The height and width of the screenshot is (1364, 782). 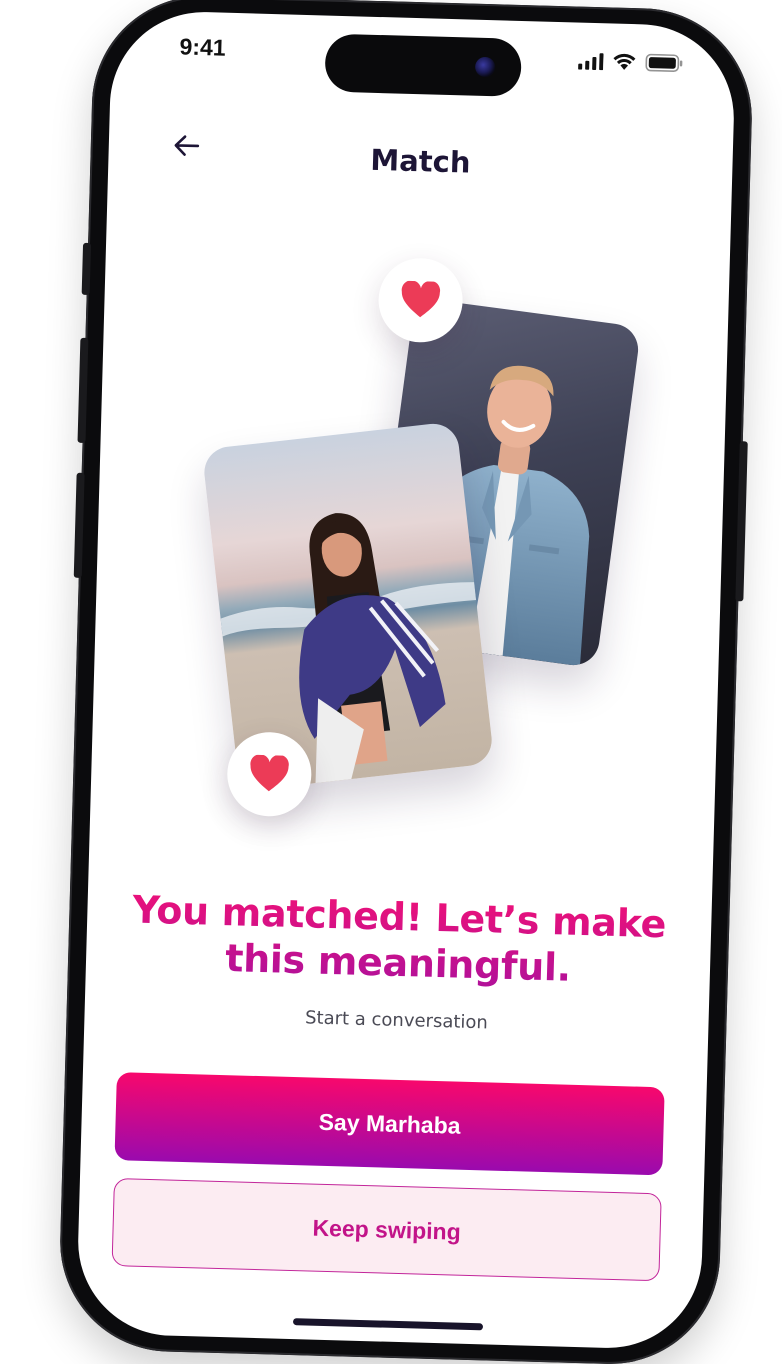 I want to click on home-indicator, so click(x=388, y=1324).